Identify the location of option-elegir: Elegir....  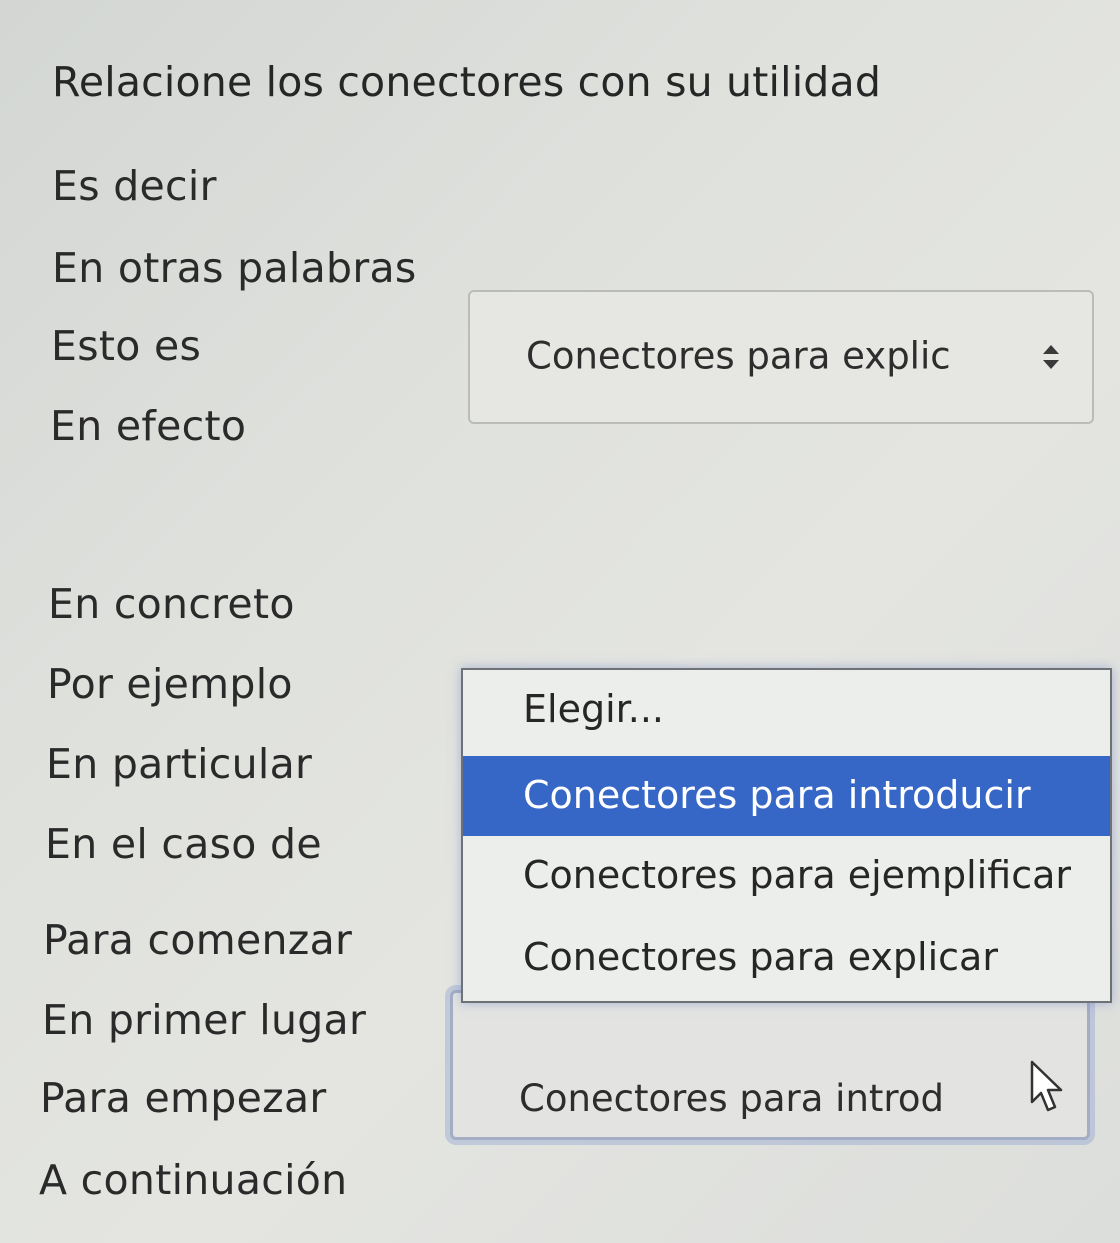
(786, 710).